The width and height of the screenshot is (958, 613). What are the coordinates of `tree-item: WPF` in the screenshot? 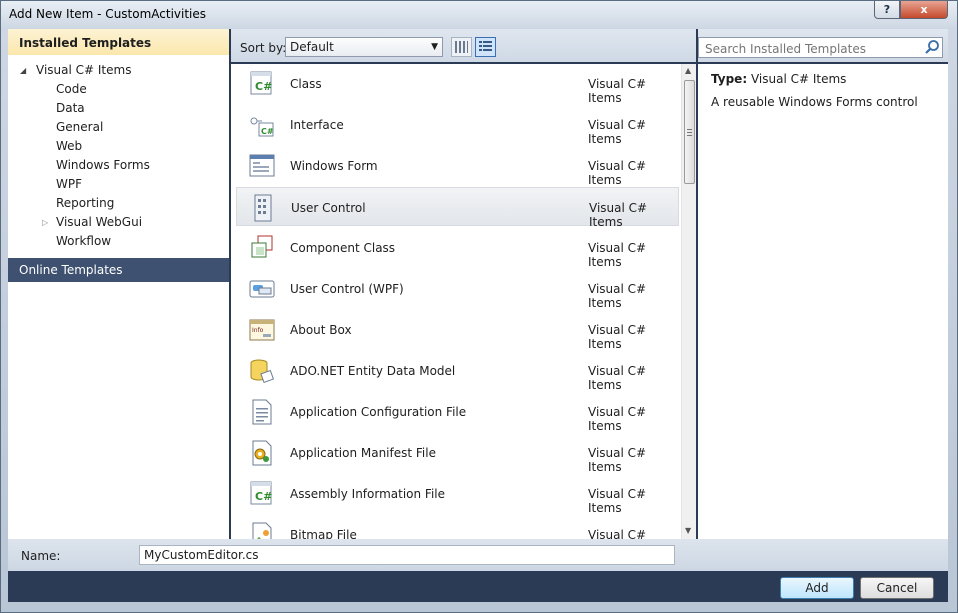 It's located at (69, 184).